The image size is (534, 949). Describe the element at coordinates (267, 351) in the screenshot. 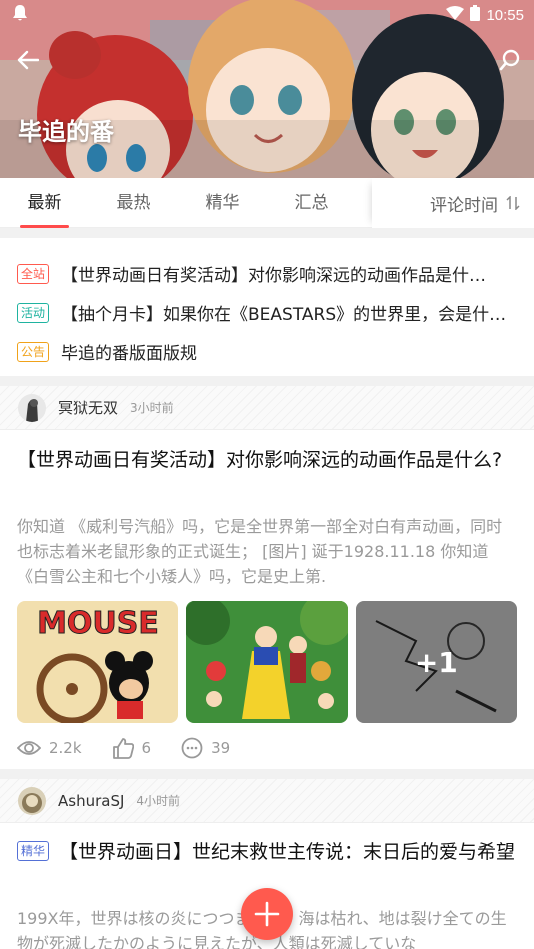

I see `notice-item: 公告 毕追的番版面版规` at that location.